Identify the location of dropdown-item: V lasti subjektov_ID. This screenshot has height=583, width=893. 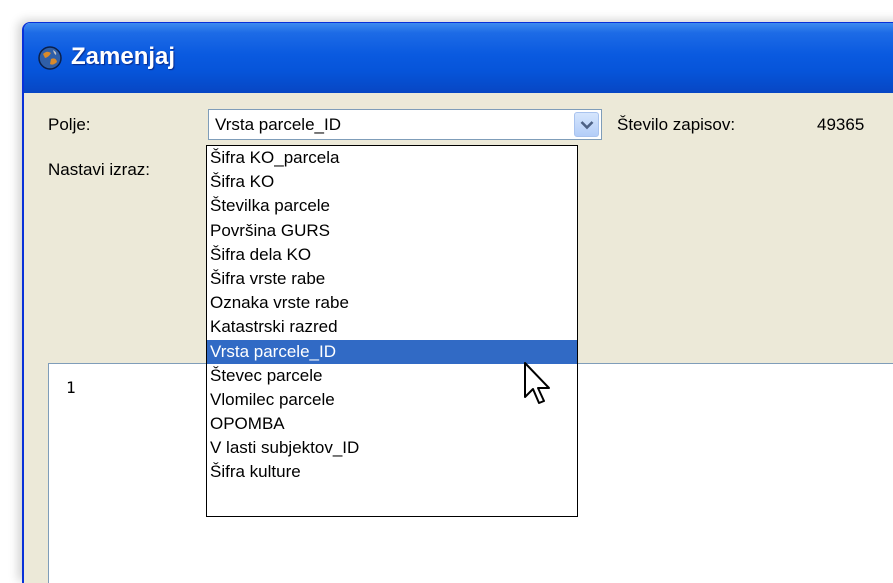
(392, 448).